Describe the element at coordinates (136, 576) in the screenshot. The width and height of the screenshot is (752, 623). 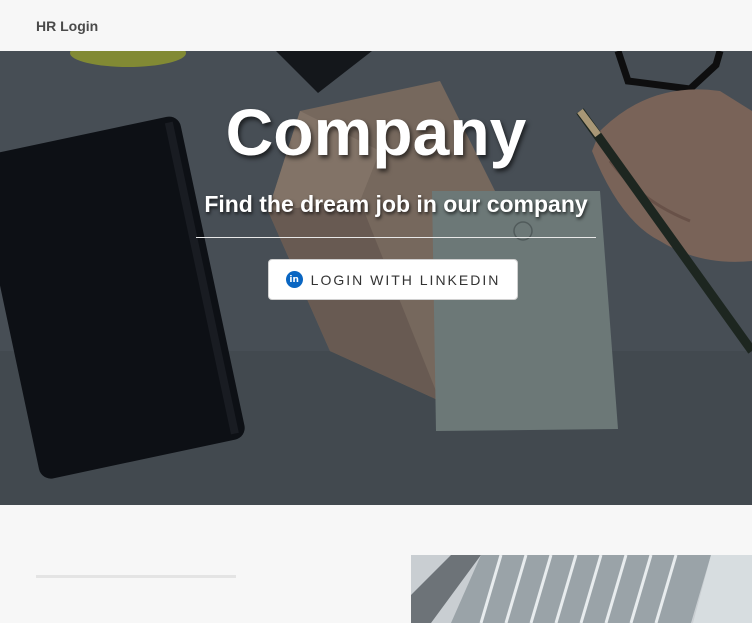
I see `section-divider` at that location.